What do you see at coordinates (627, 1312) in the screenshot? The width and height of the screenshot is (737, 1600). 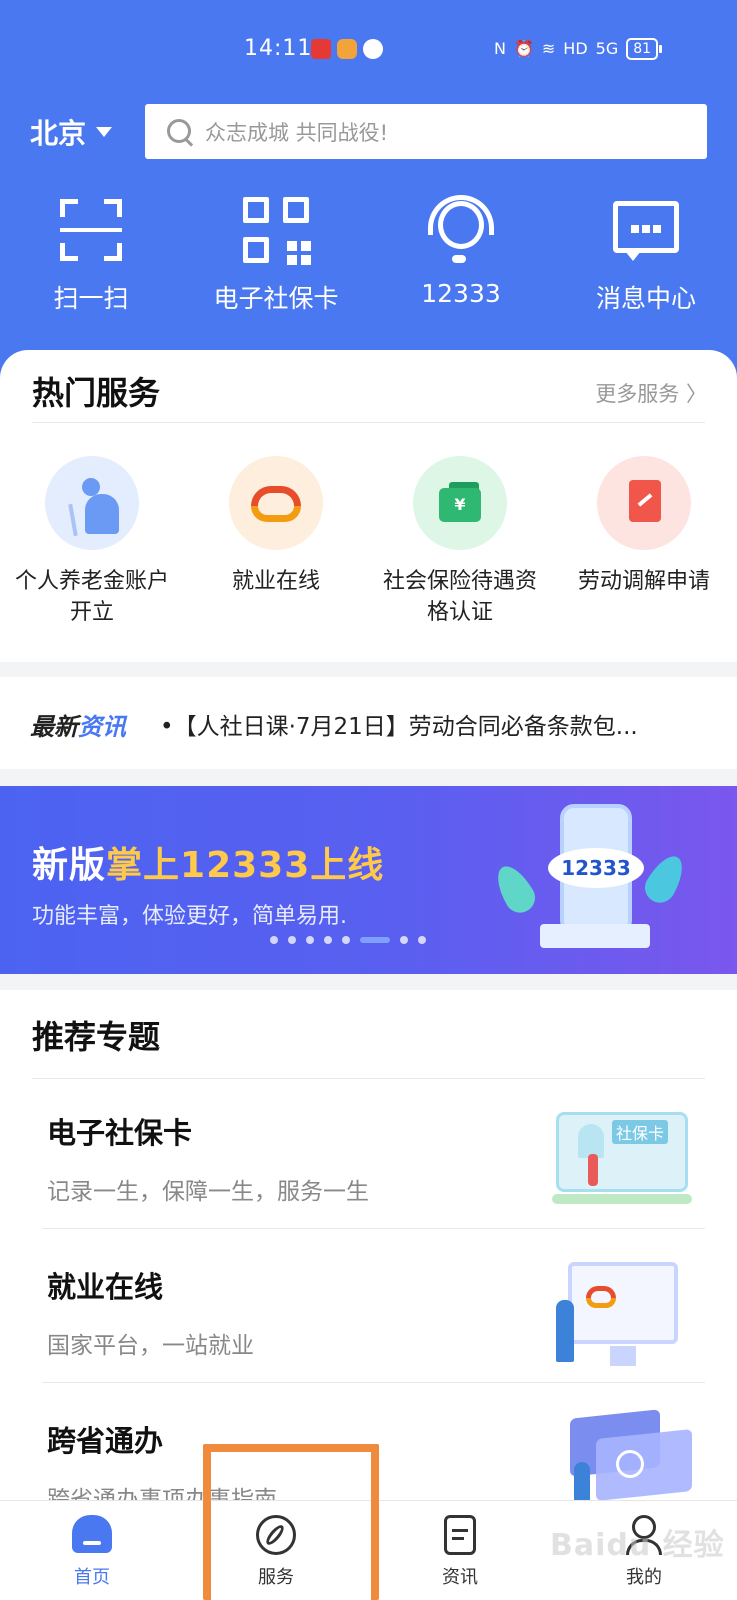 I see `employment-illustration` at bounding box center [627, 1312].